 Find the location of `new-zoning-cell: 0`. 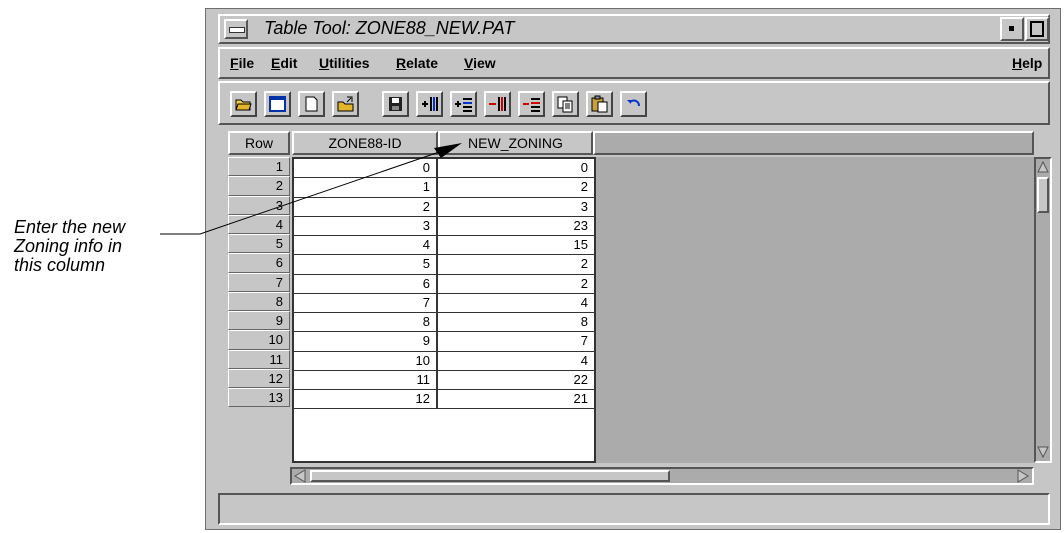

new-zoning-cell: 0 is located at coordinates (516, 168).